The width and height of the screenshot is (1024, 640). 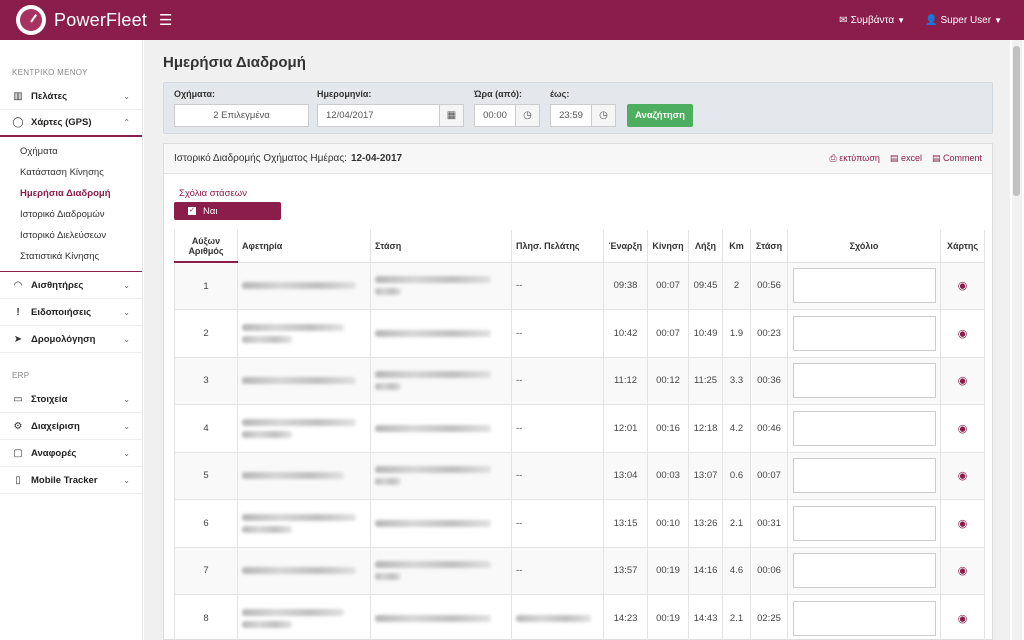 I want to click on time-to-input: 23:59, so click(x=571, y=115).